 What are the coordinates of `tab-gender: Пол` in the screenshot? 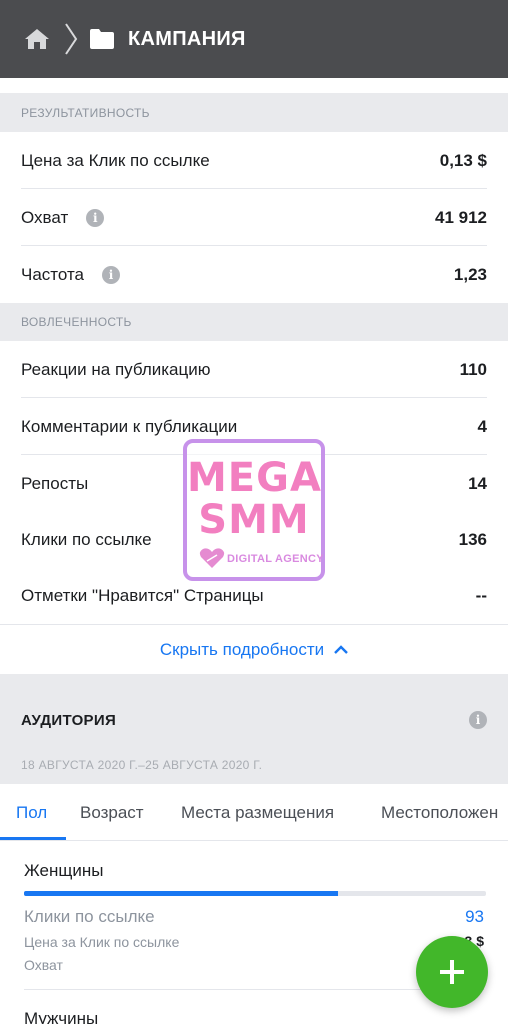 It's located at (31, 812).